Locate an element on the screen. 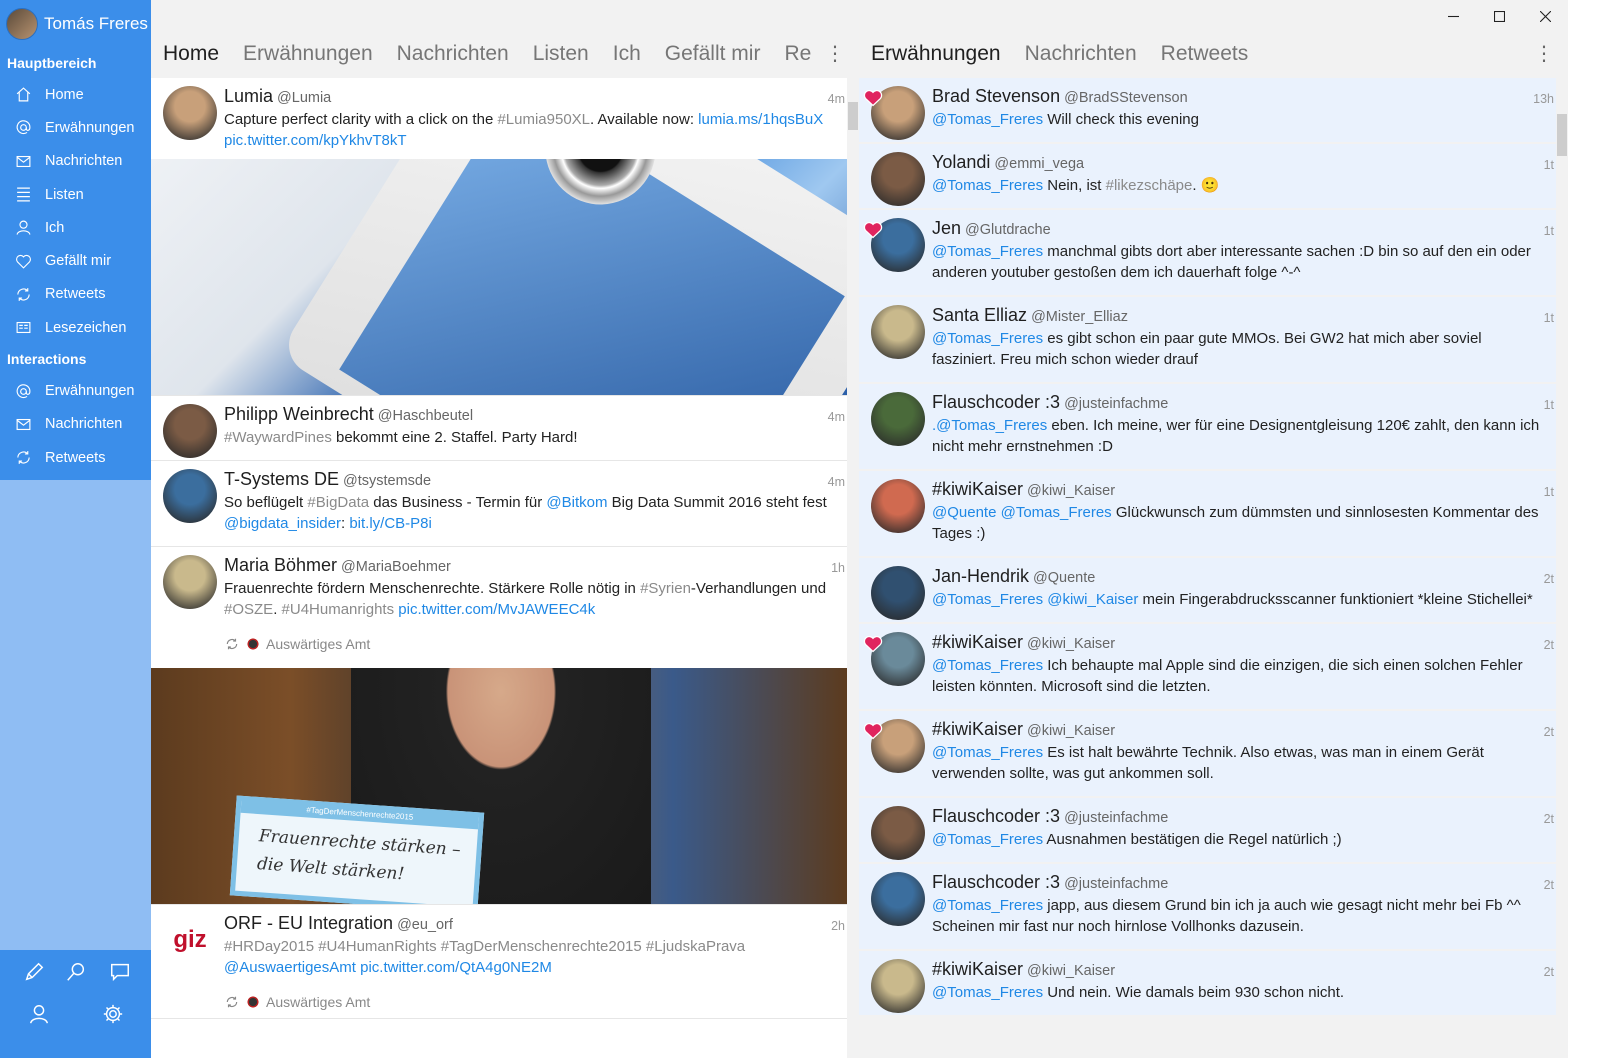 Image resolution: width=1598 pixels, height=1058 pixels. tab-6: Re is located at coordinates (797, 54).